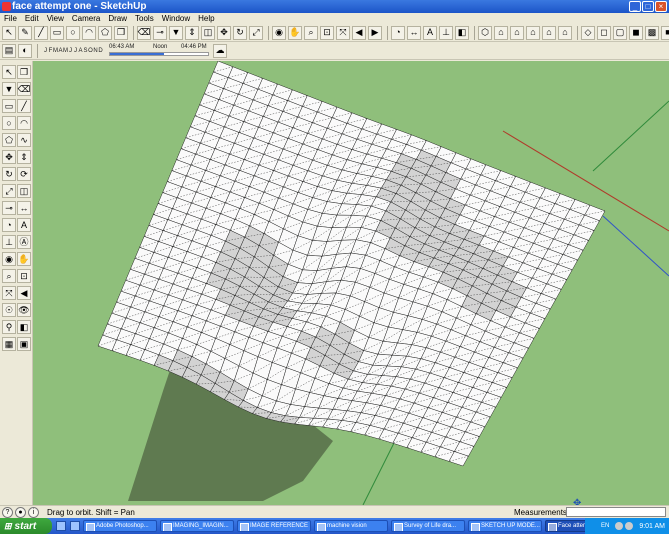 The width and height of the screenshot is (669, 534). I want to click on eraser-icon: ⌫, so click(24, 89).